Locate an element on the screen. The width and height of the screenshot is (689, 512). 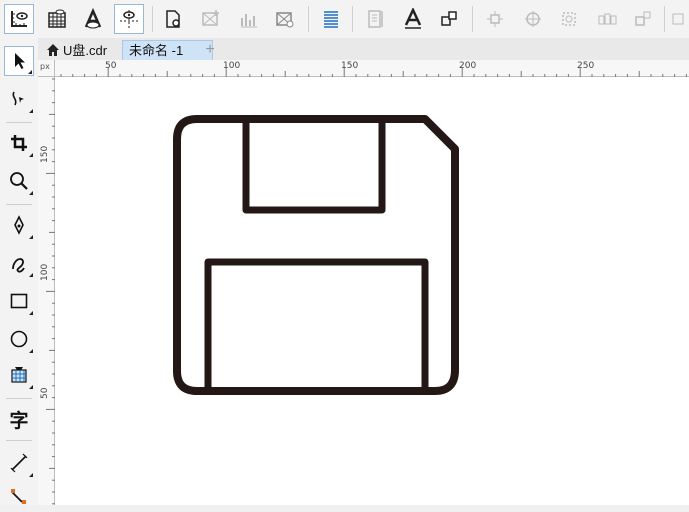
ruler-options-icon is located at coordinates (19, 19).